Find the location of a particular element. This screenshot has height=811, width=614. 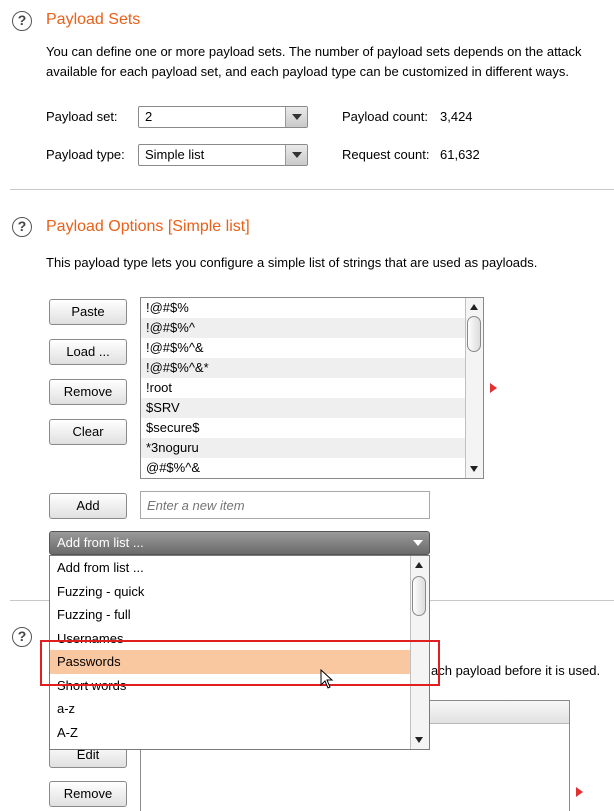

paste-button: Paste is located at coordinates (88, 312).